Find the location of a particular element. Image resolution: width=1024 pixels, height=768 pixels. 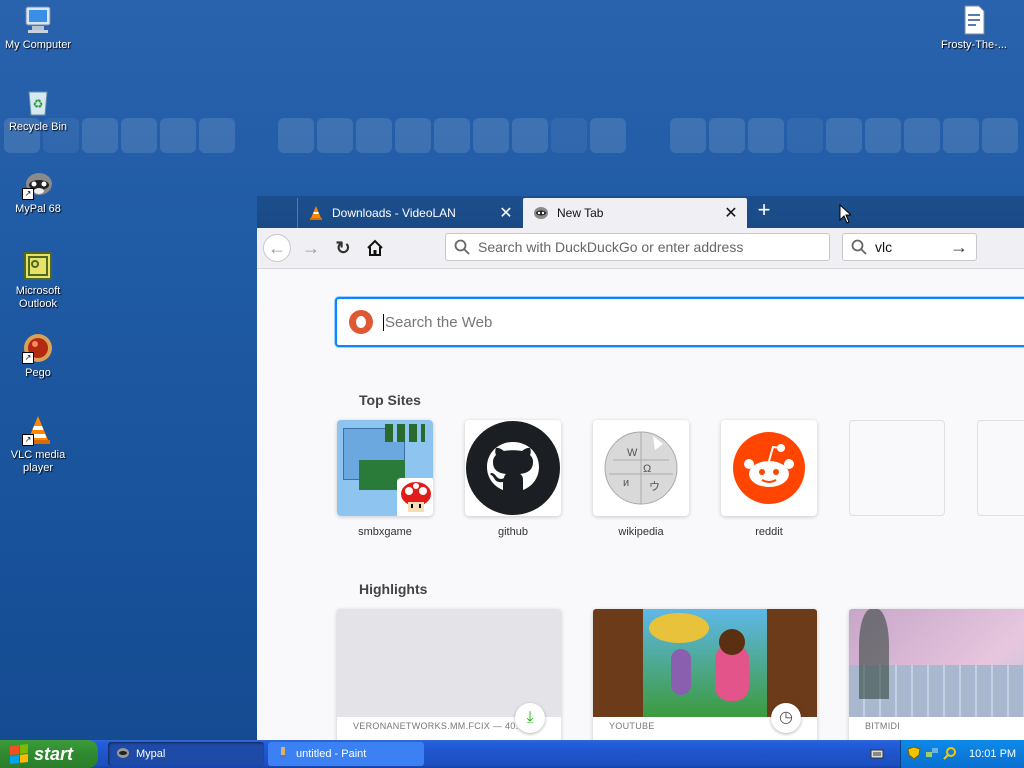

top-site-reddit: reddit is located at coordinates (769, 479).